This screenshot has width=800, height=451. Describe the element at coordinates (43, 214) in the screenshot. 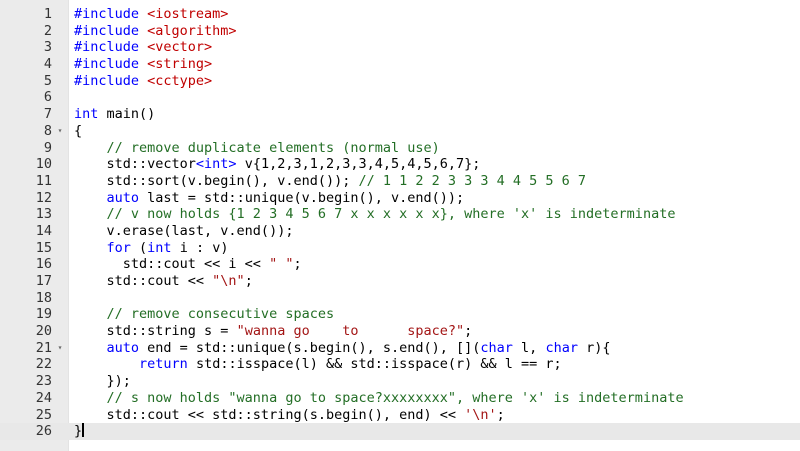

I see `line-number: 13` at that location.